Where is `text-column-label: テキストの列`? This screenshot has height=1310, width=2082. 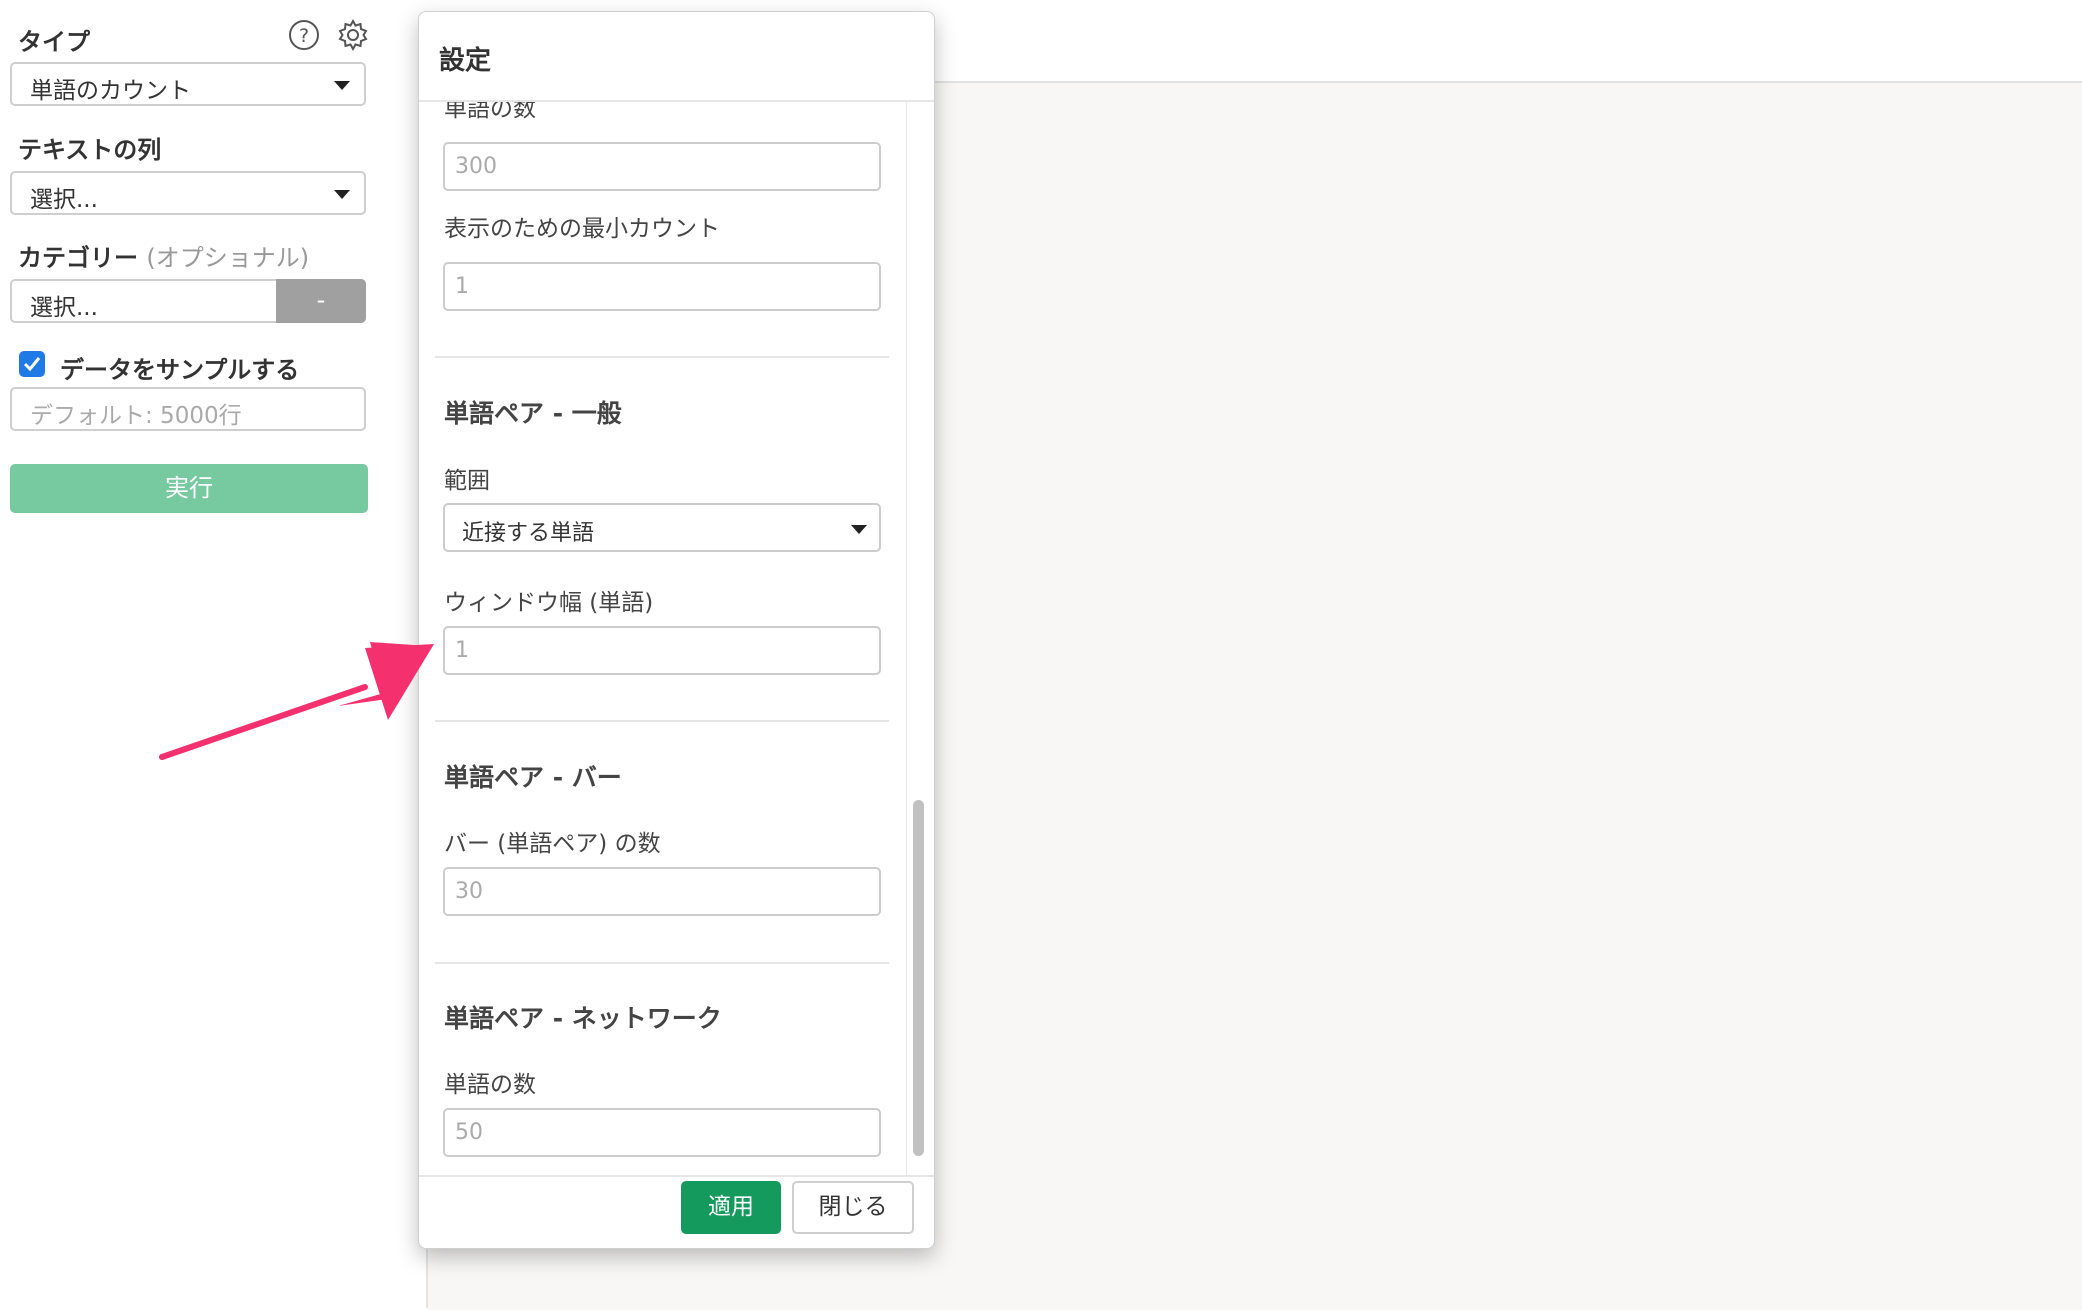 text-column-label: テキストの列 is located at coordinates (90, 150).